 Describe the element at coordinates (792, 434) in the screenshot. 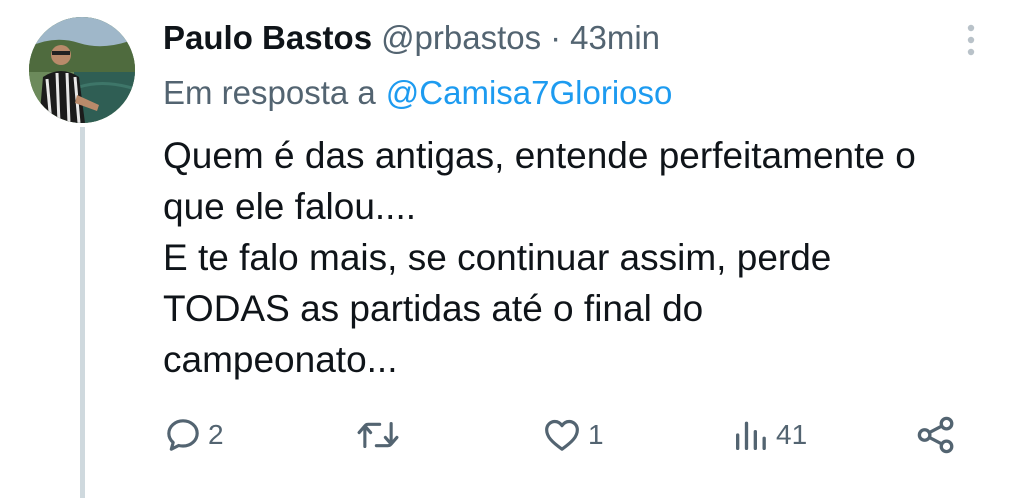

I see `views-count: 41` at that location.